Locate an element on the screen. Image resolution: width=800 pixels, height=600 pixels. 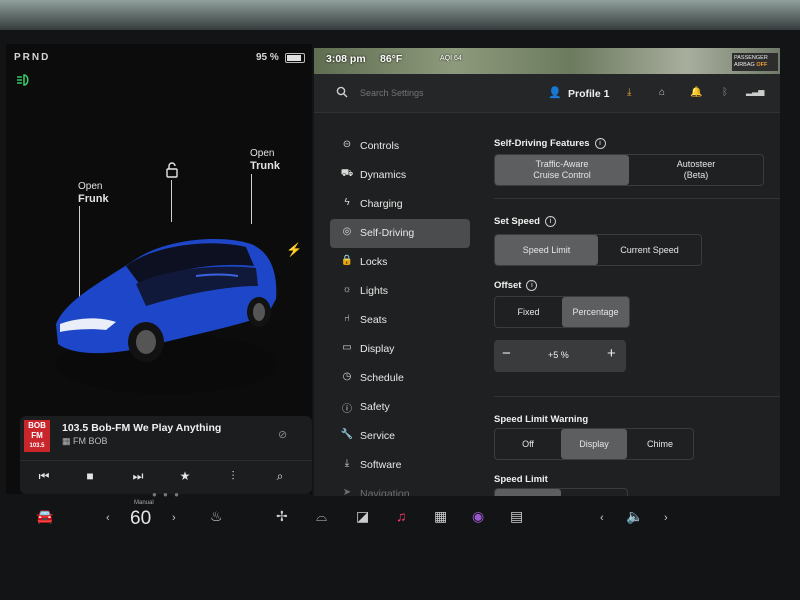
cabin-temperature: 60 is located at coordinates (140, 519).